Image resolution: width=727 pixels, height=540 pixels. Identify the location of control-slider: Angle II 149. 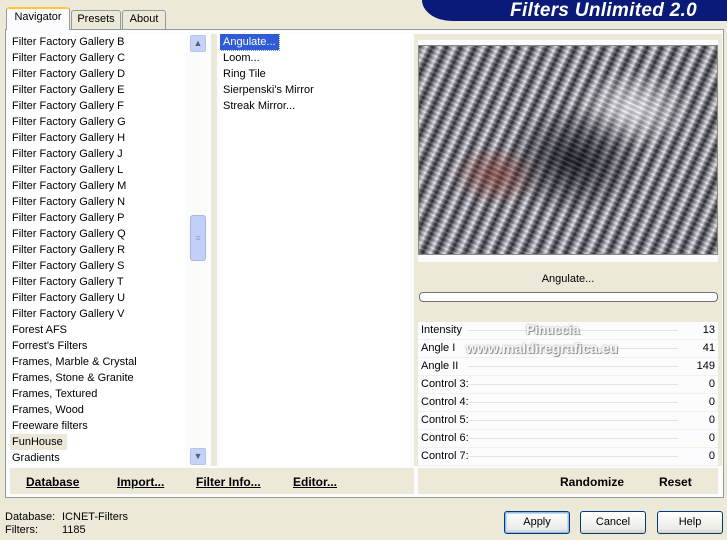
(568, 367).